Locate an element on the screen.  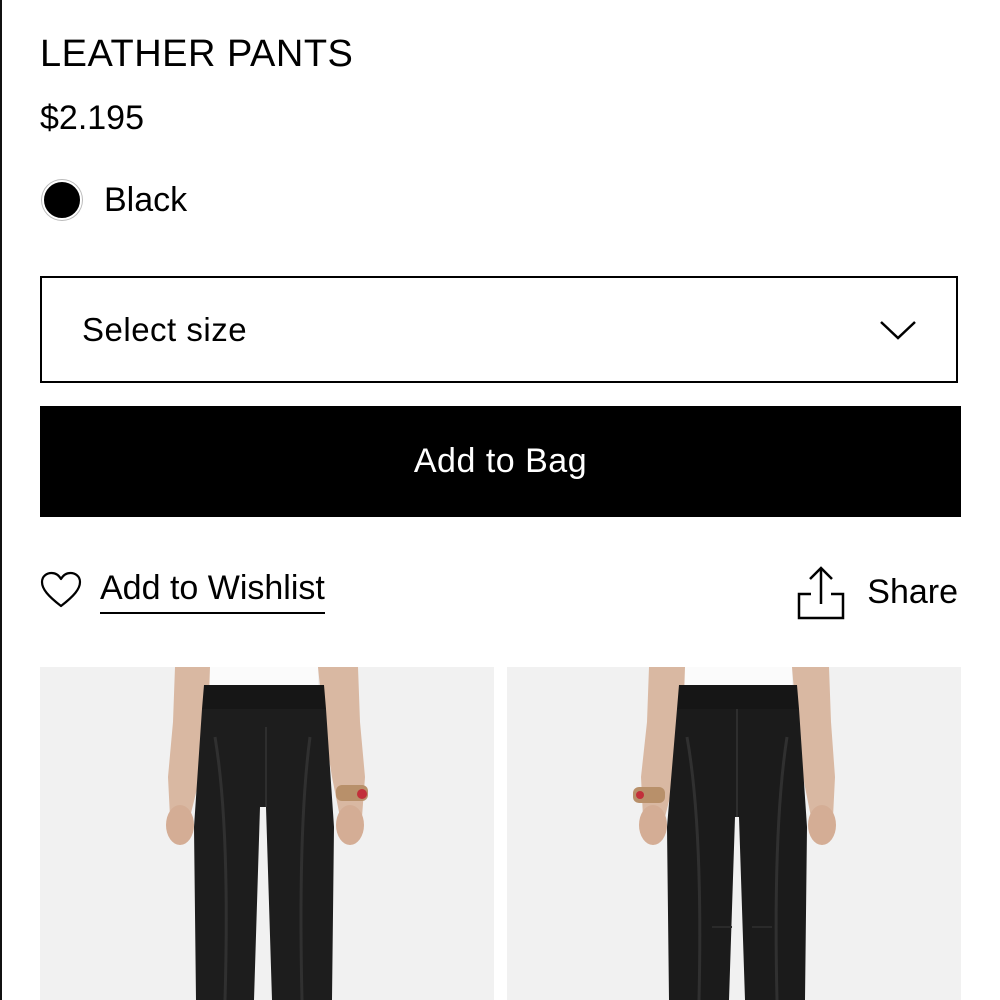
share-button: Share is located at coordinates (877, 592).